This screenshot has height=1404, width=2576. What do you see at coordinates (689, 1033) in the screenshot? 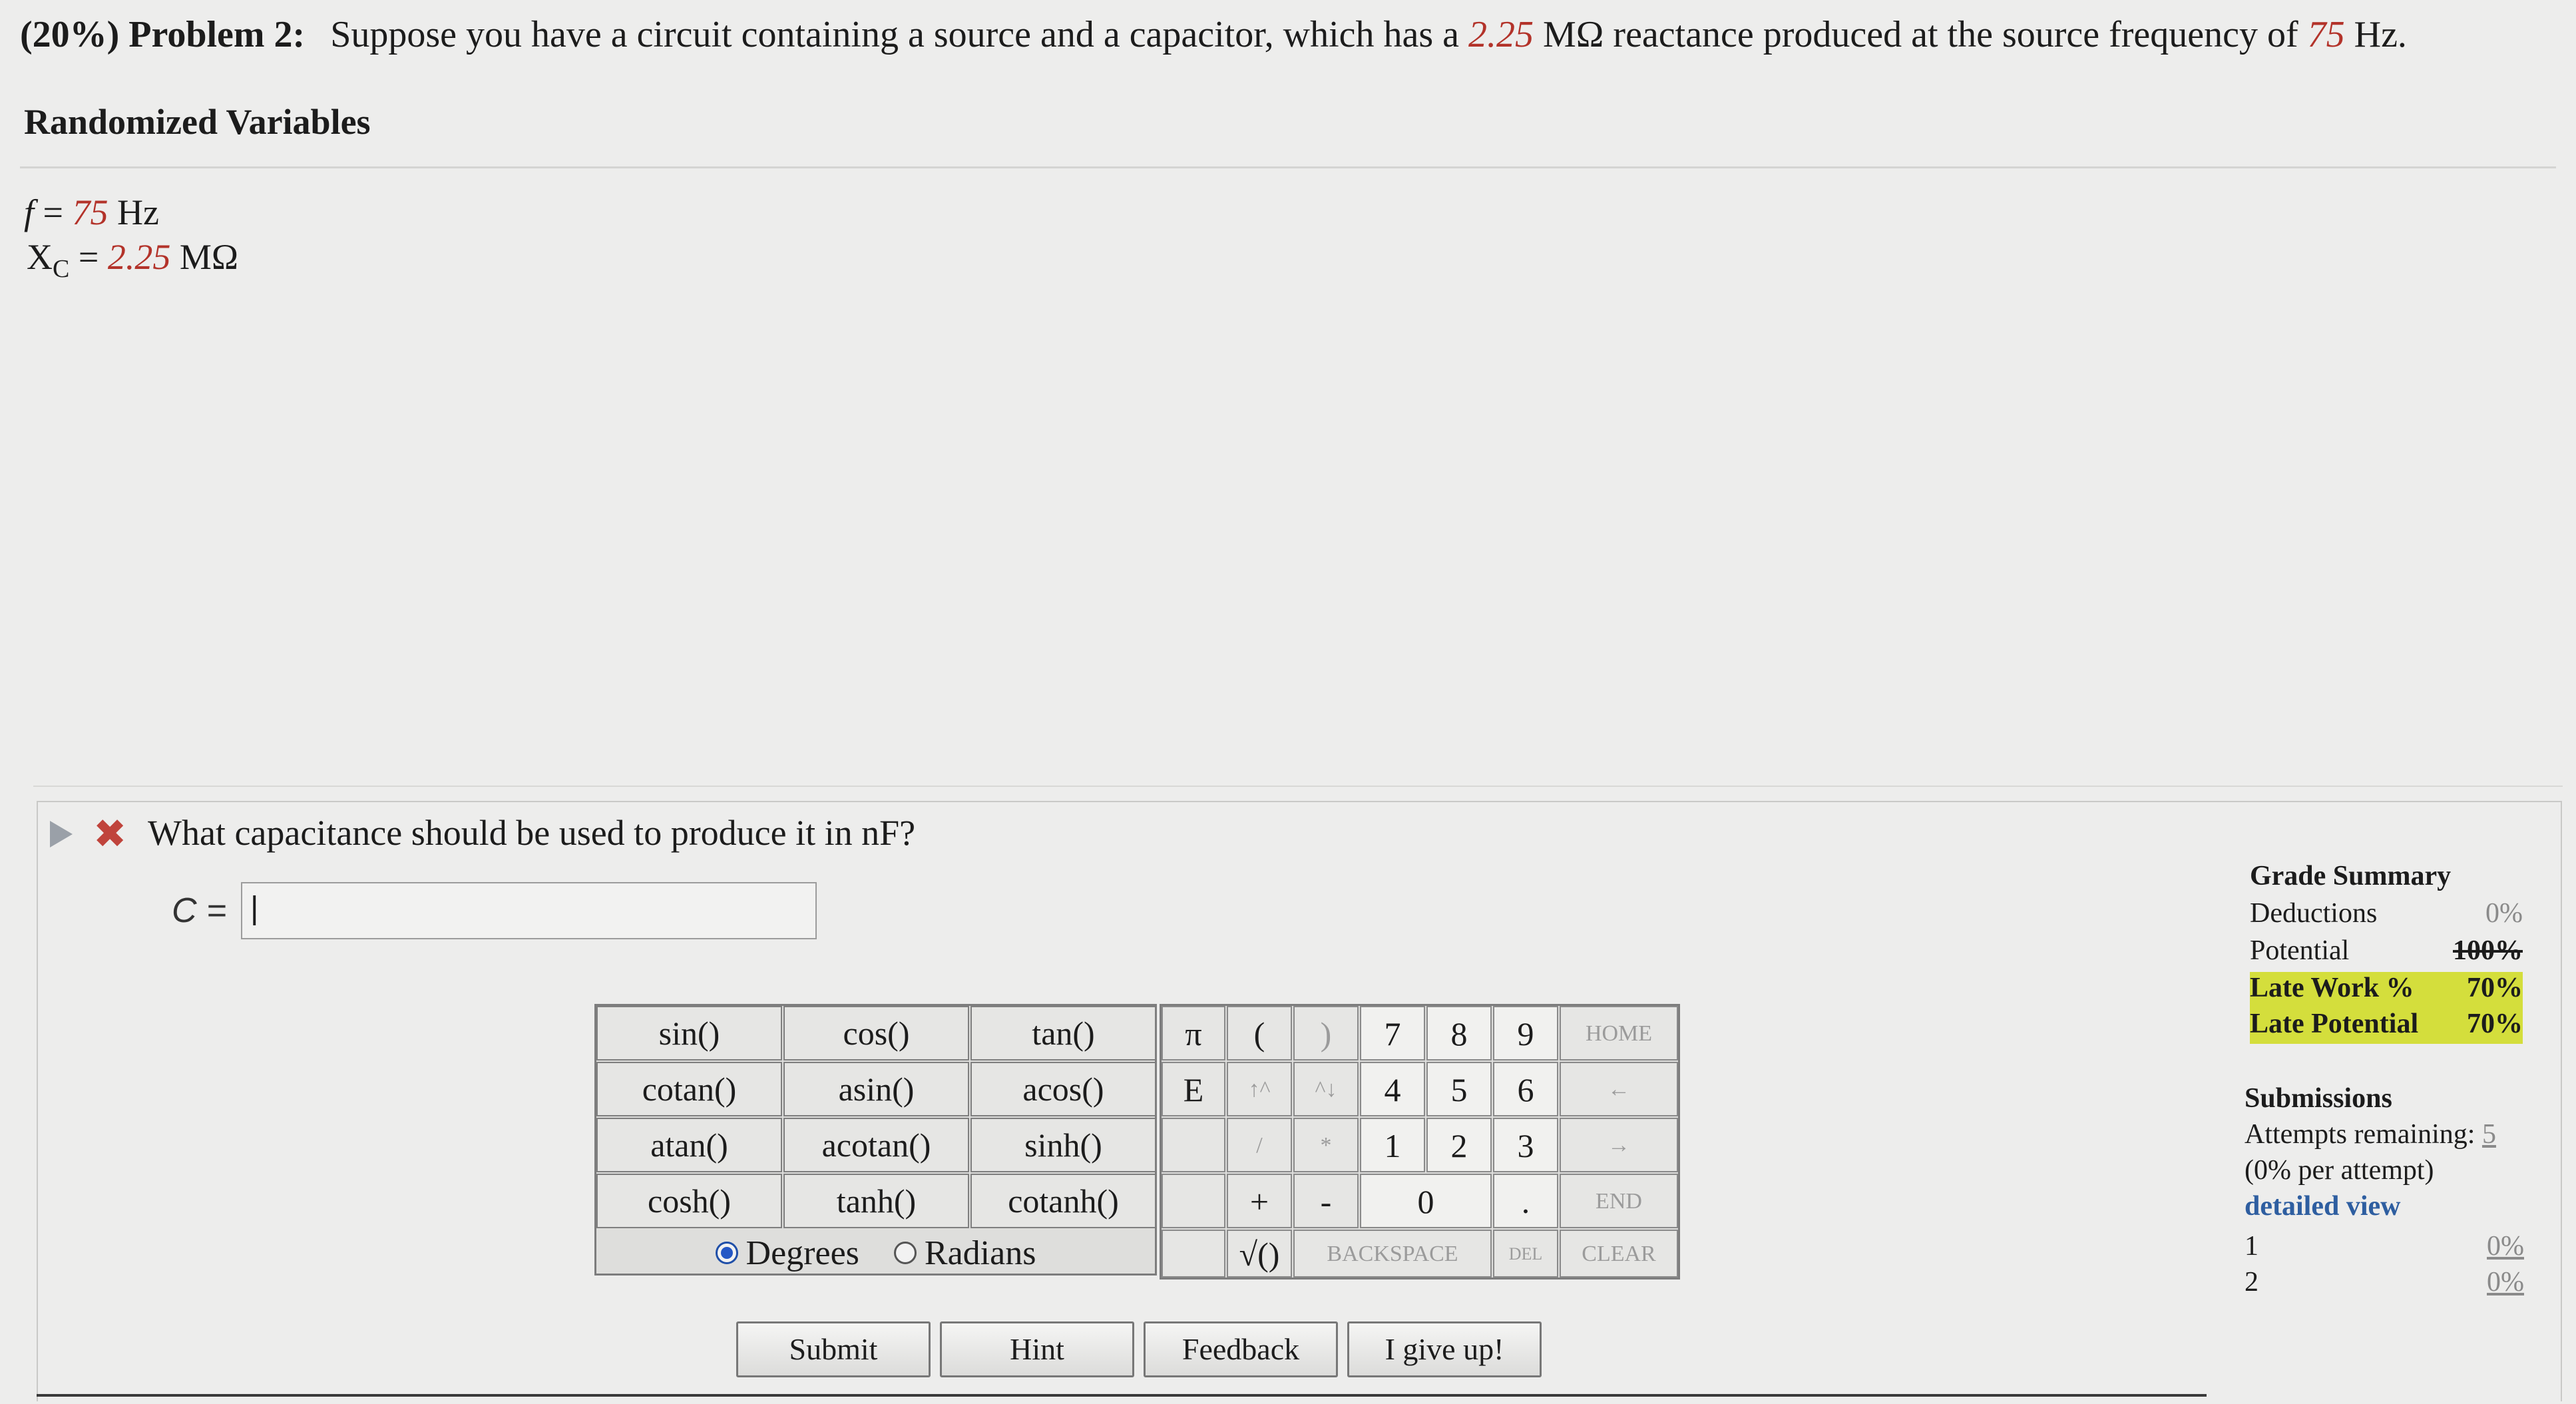
I see `fn-sin-button: sin()` at bounding box center [689, 1033].